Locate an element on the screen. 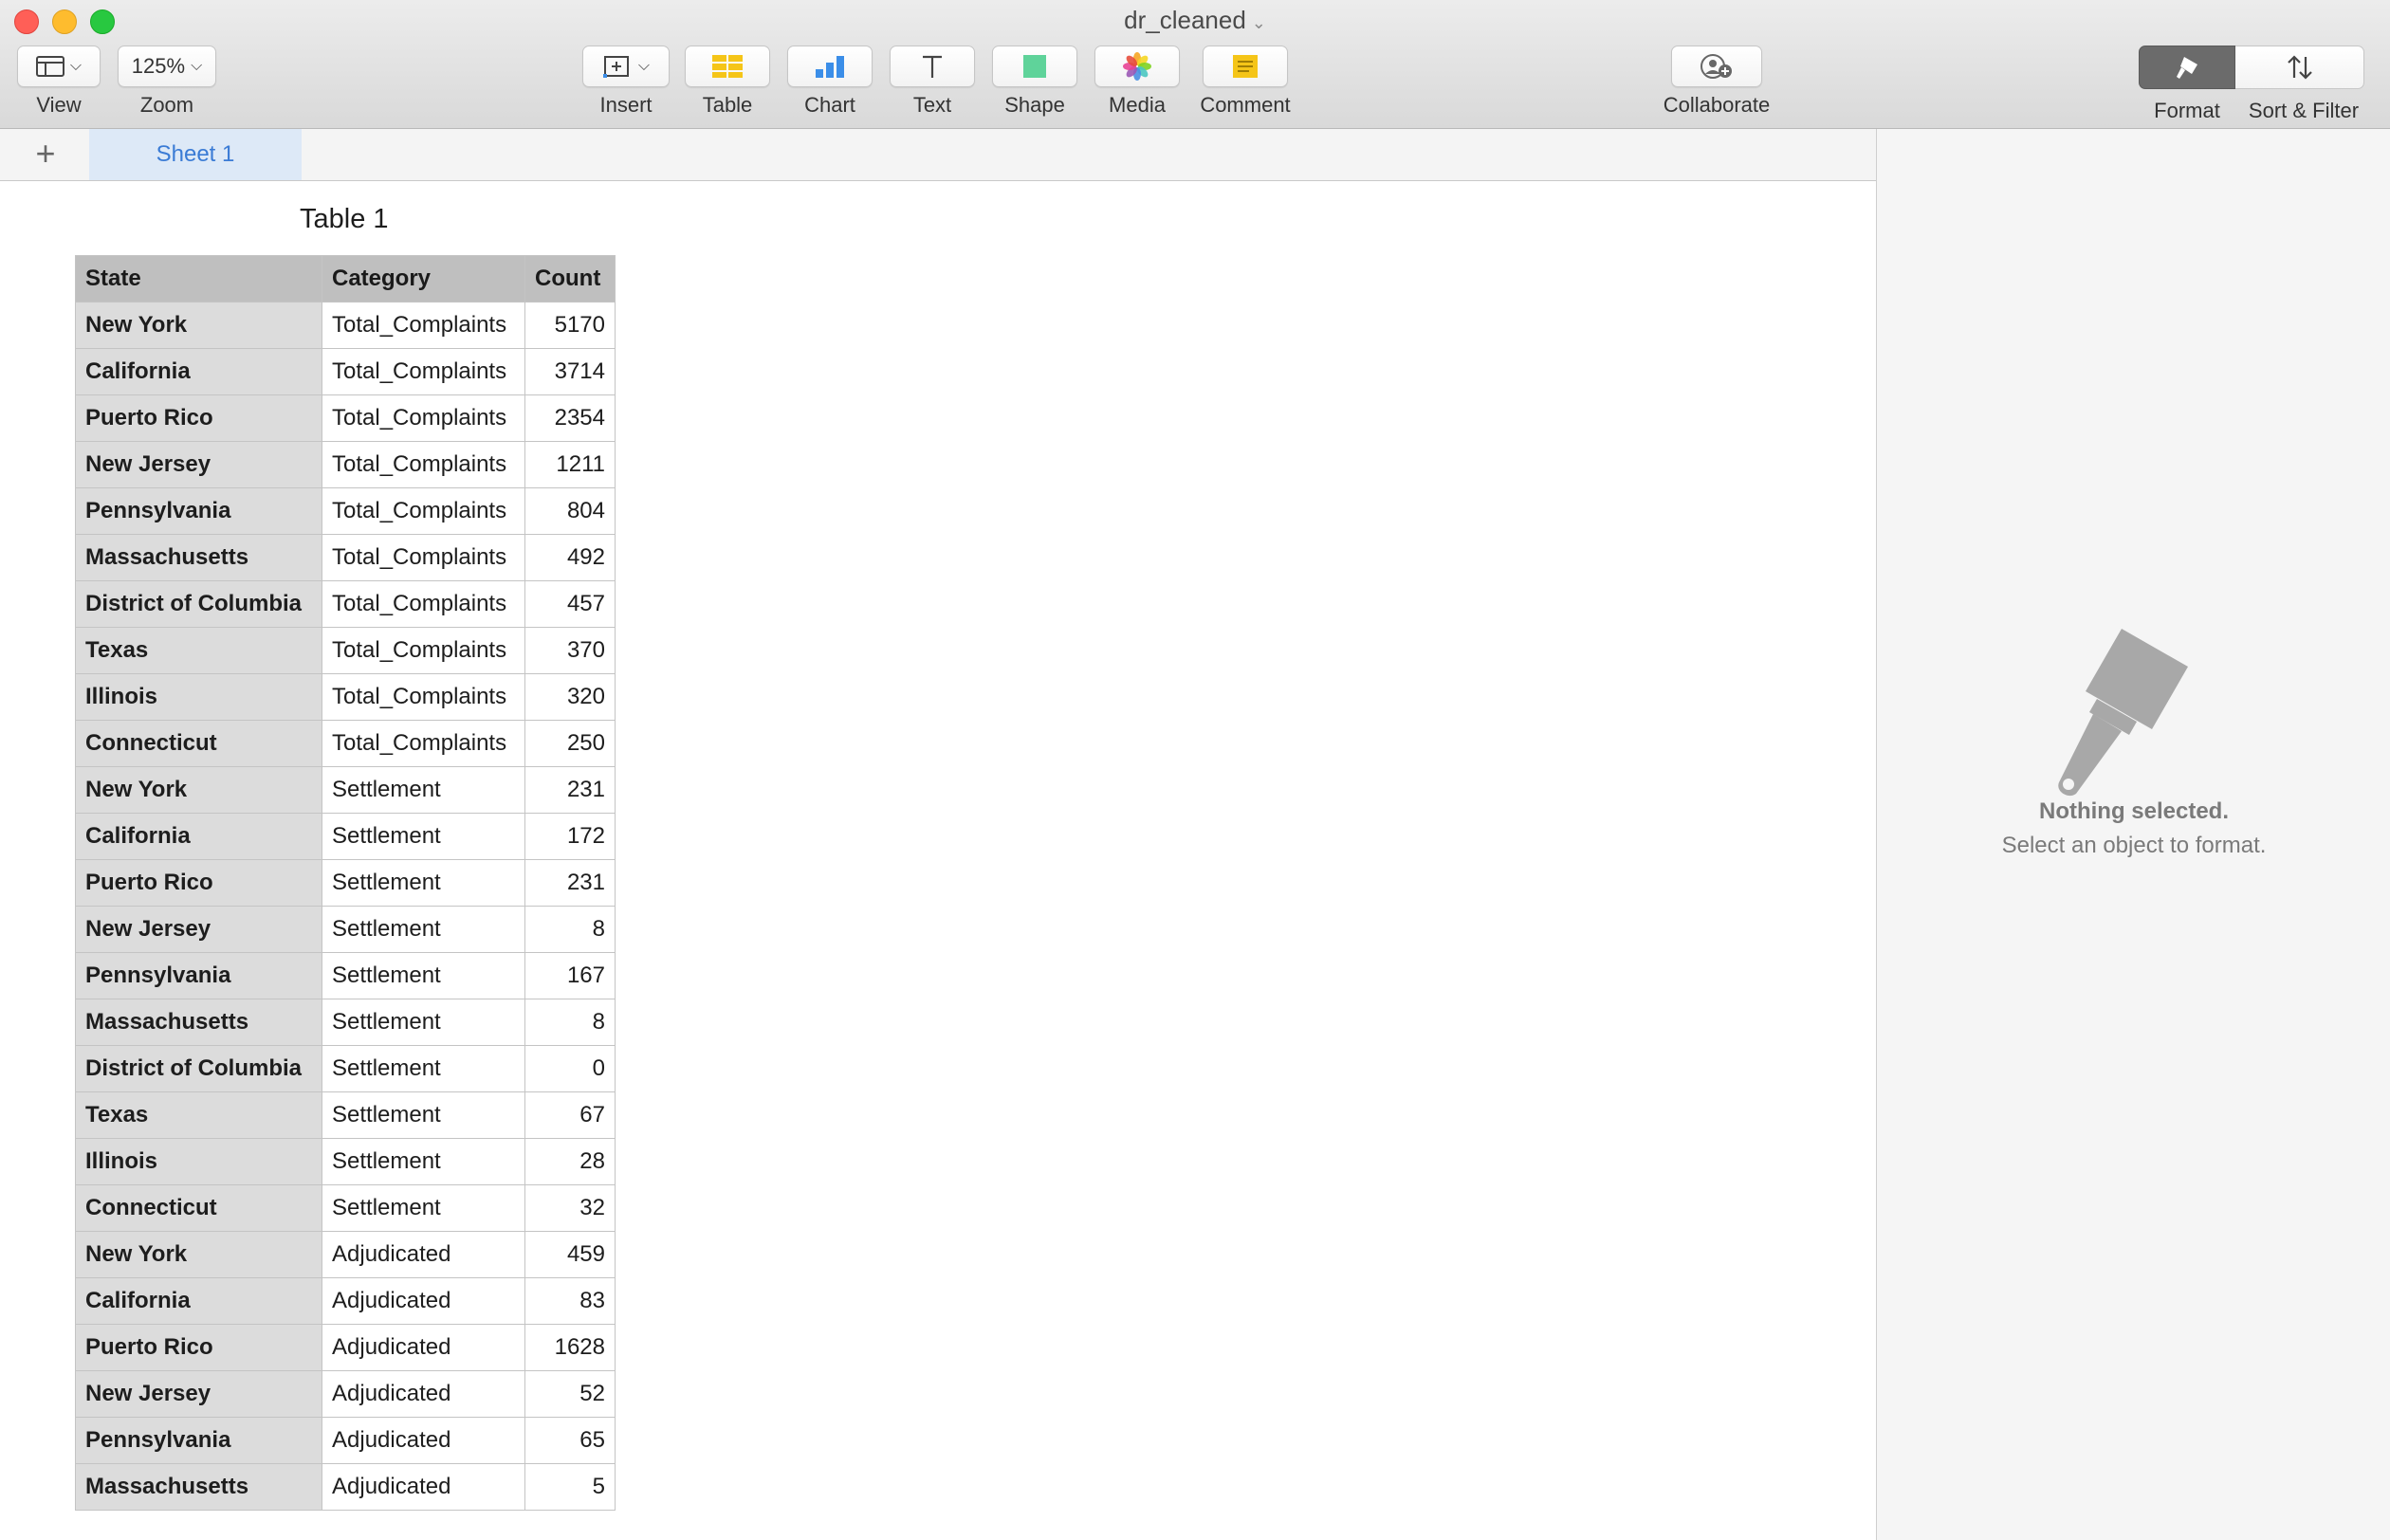  header-cell-category: Category is located at coordinates (424, 278).